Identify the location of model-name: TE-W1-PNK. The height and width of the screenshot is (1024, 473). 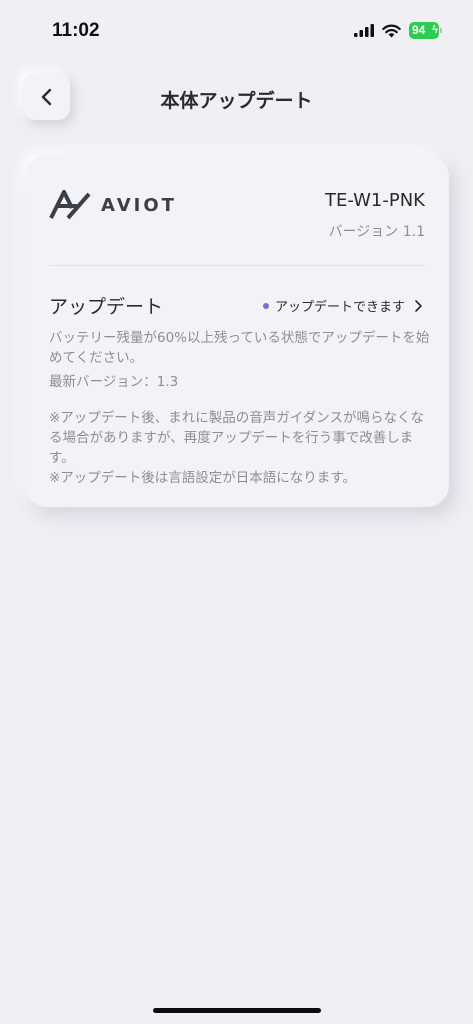
(374, 200).